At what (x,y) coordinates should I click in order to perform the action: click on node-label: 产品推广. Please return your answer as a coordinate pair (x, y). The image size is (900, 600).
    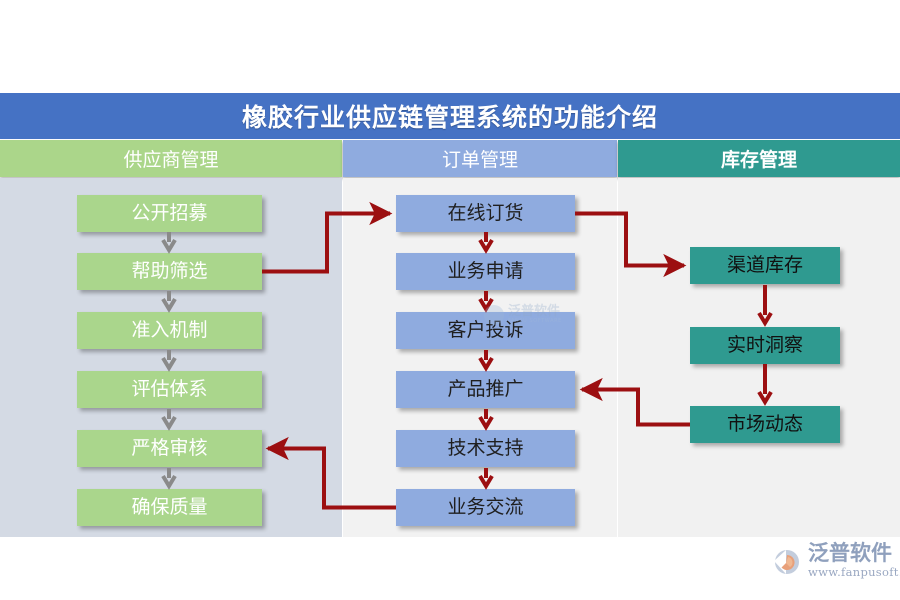
    Looking at the image, I should click on (485, 389).